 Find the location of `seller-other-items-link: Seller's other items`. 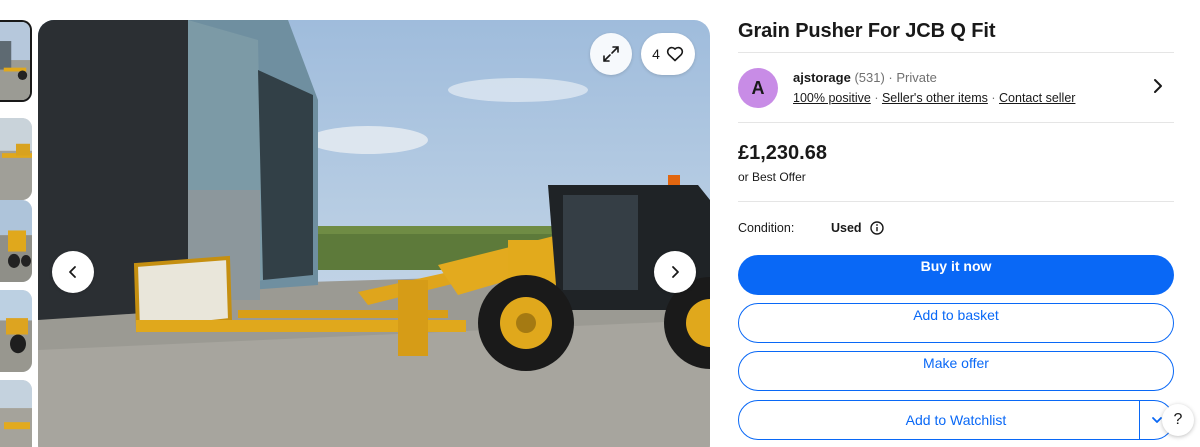

seller-other-items-link: Seller's other items is located at coordinates (935, 98).